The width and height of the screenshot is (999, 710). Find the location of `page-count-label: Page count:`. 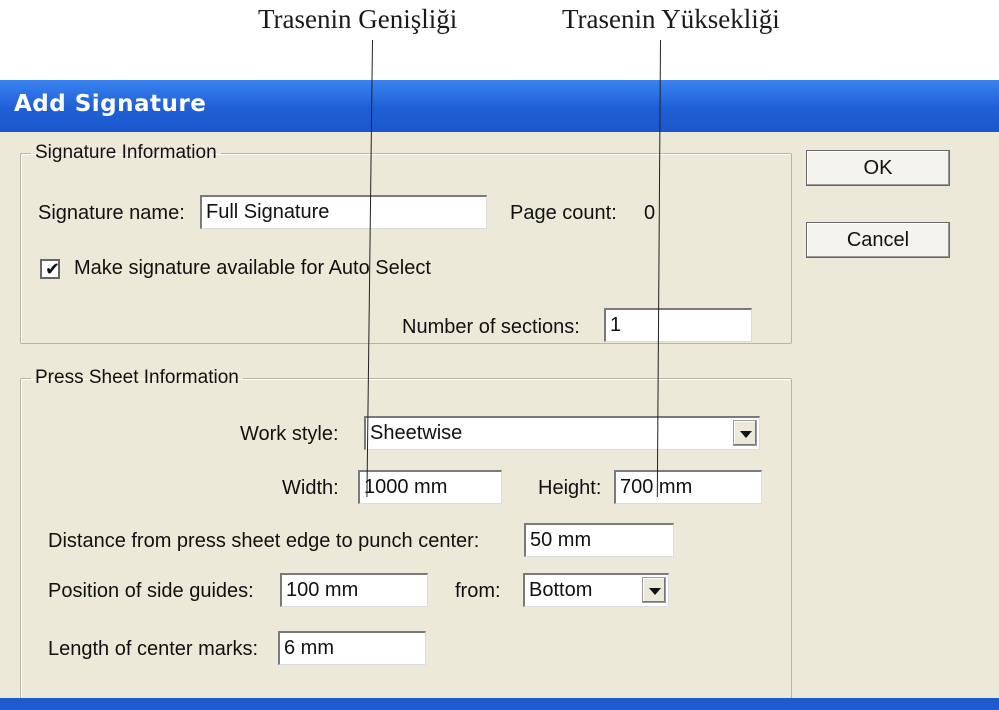

page-count-label: Page count: is located at coordinates (563, 213).